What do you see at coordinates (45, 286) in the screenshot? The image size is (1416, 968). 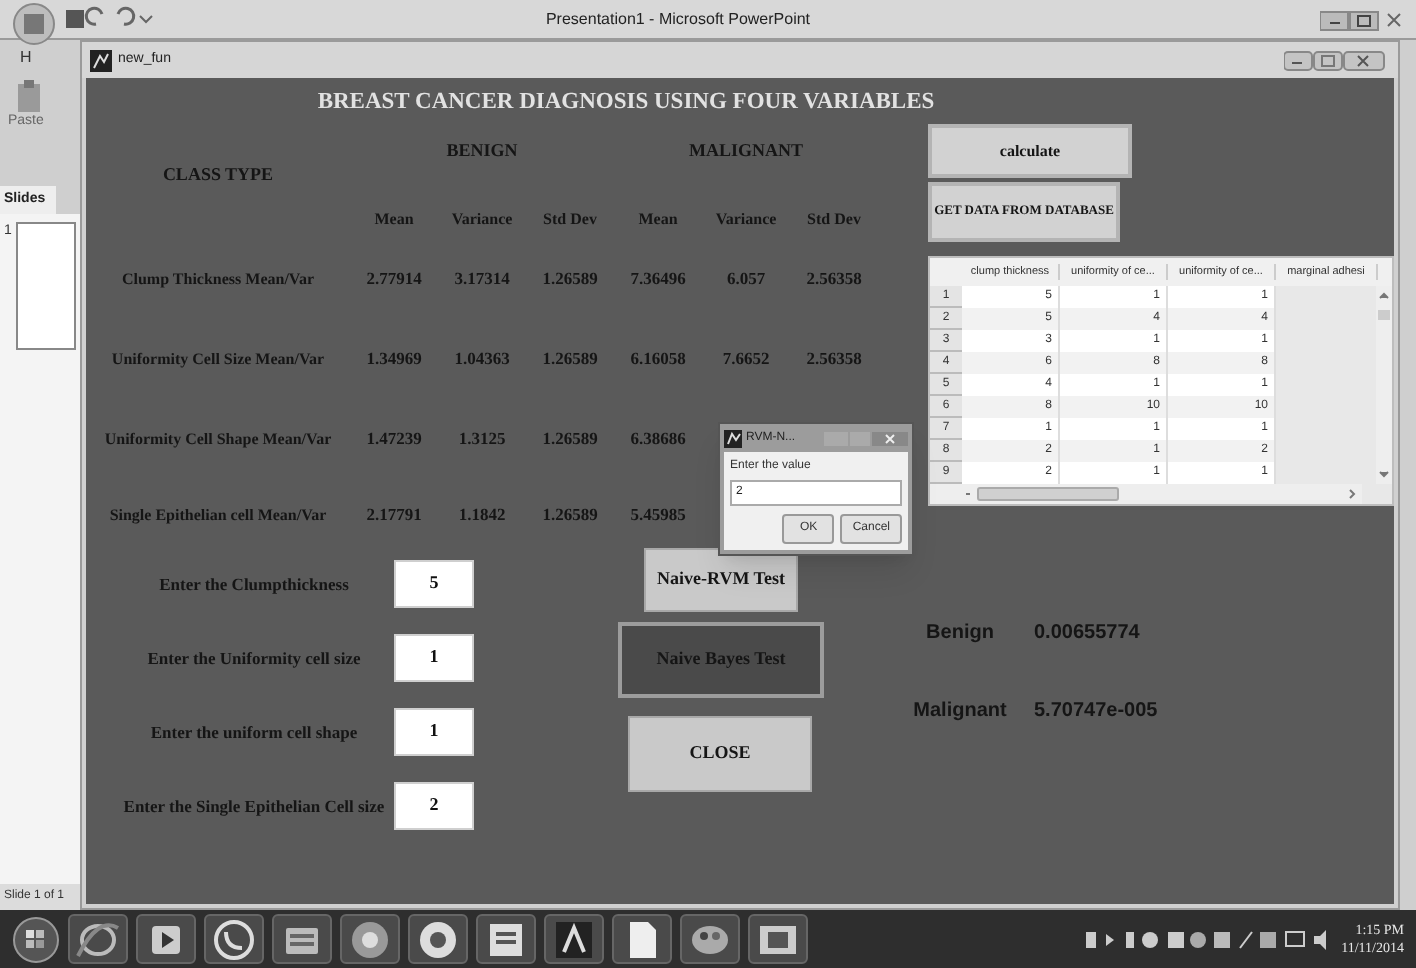 I see `slide-thumbnail` at bounding box center [45, 286].